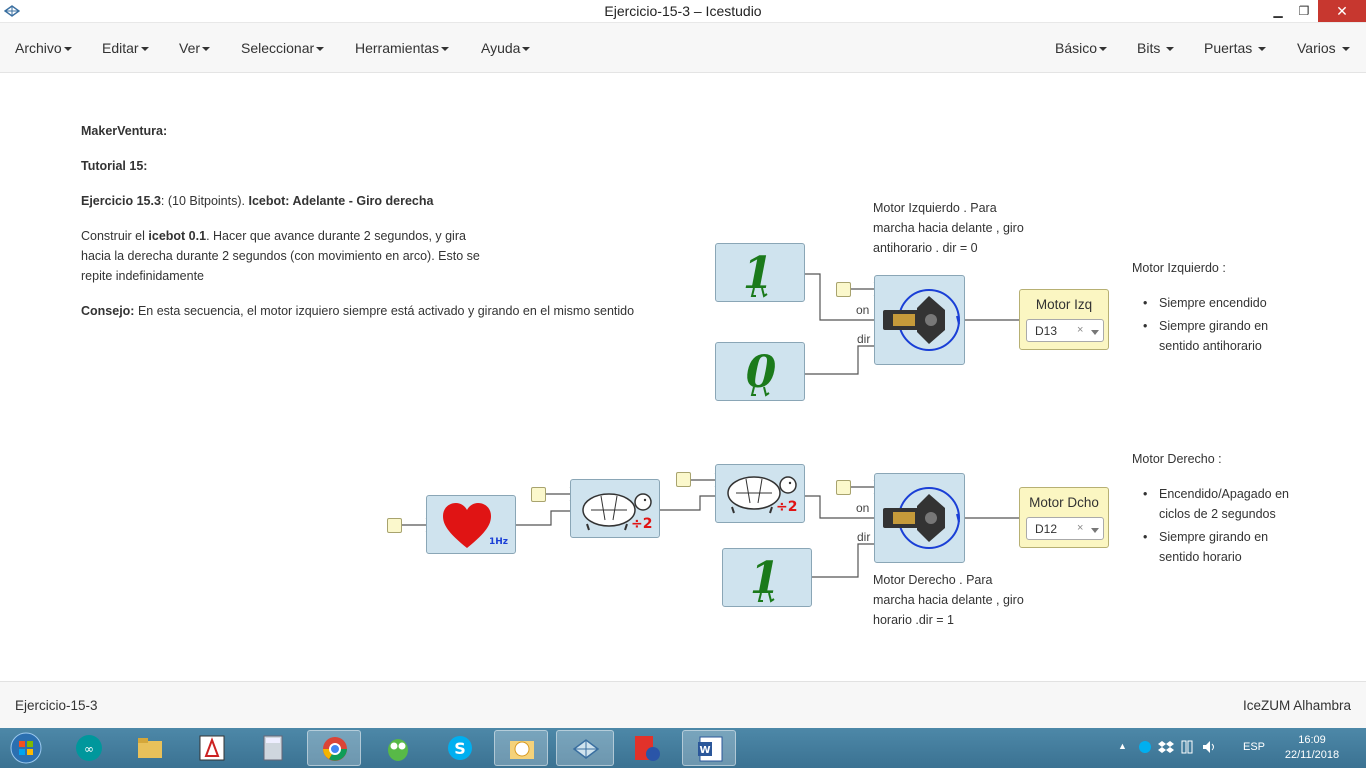 The height and width of the screenshot is (781, 1366). Describe the element at coordinates (863, 508) in the screenshot. I see `port-on-label: on` at that location.